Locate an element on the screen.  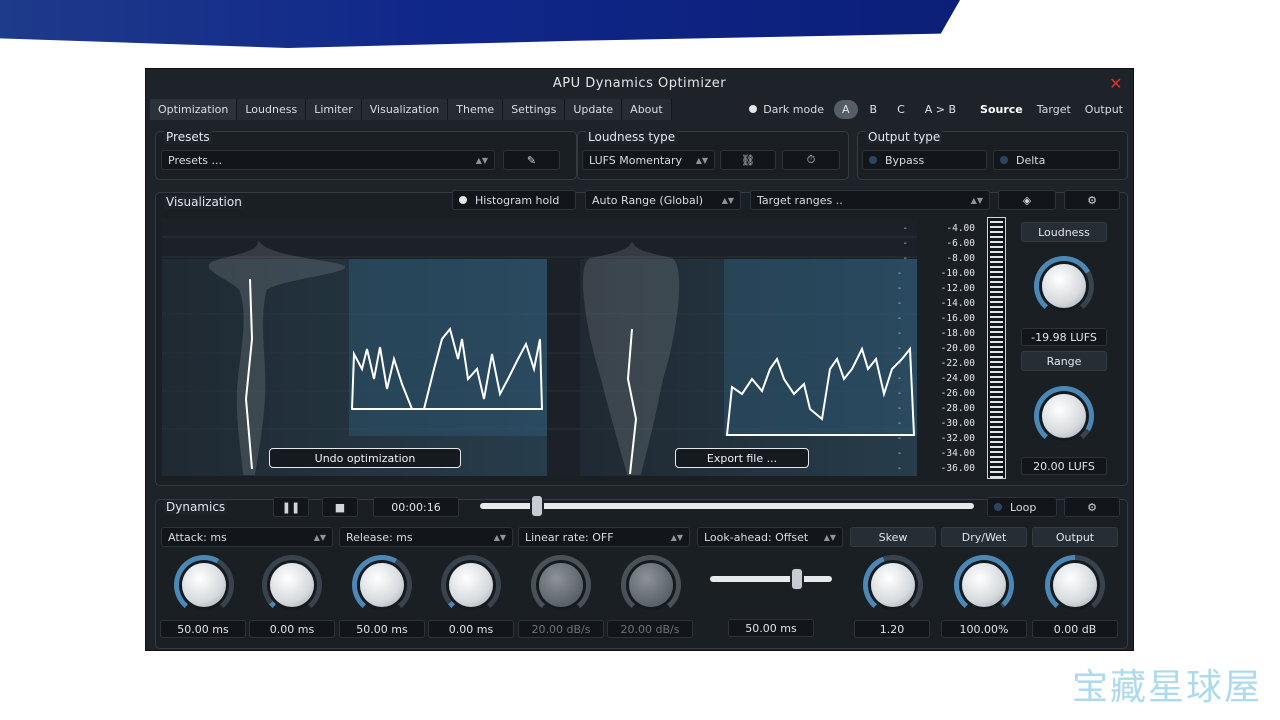
dry-wet-knob is located at coordinates (984, 585).